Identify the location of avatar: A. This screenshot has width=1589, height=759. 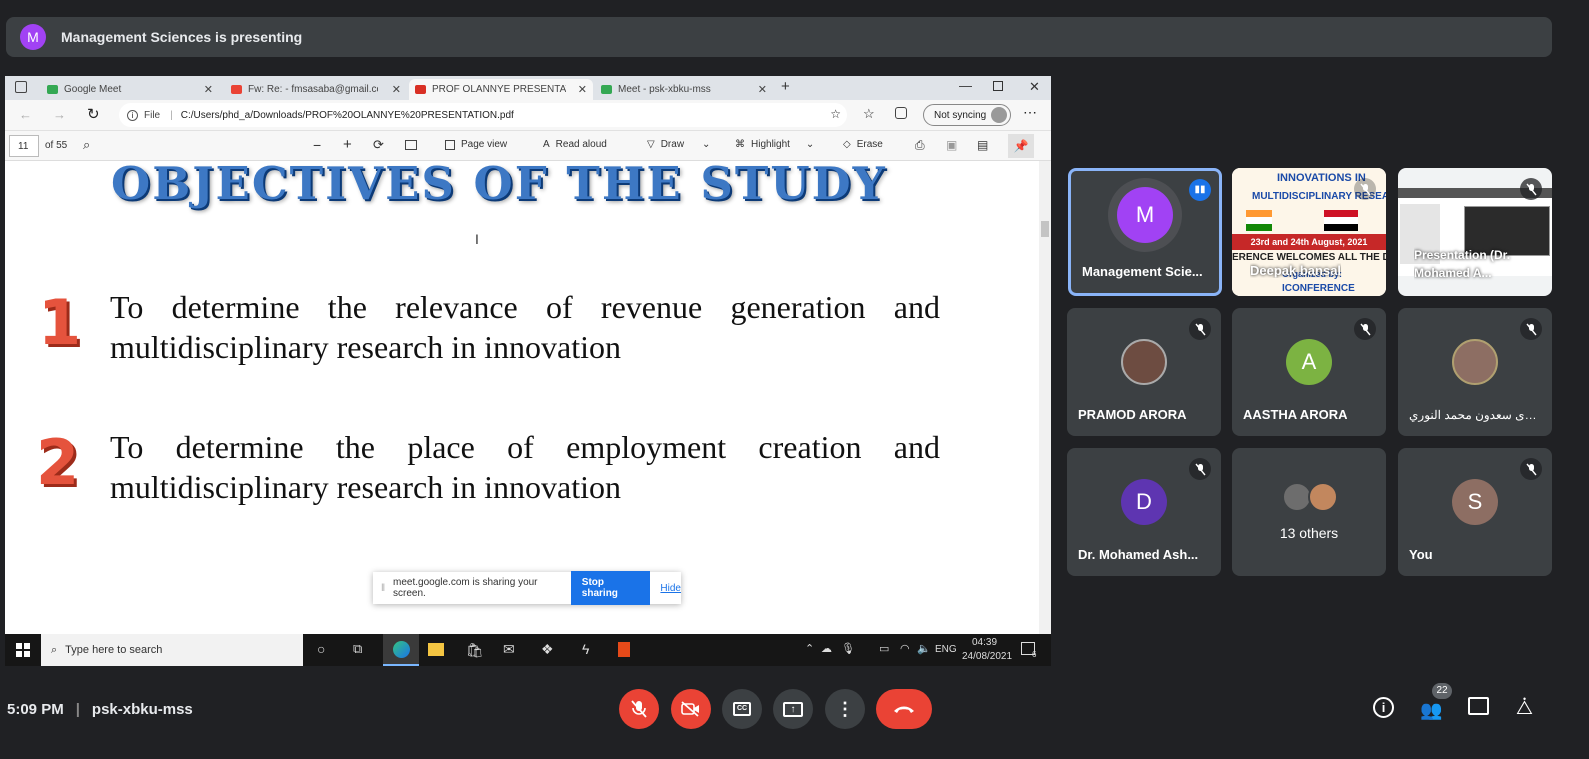
(1309, 361).